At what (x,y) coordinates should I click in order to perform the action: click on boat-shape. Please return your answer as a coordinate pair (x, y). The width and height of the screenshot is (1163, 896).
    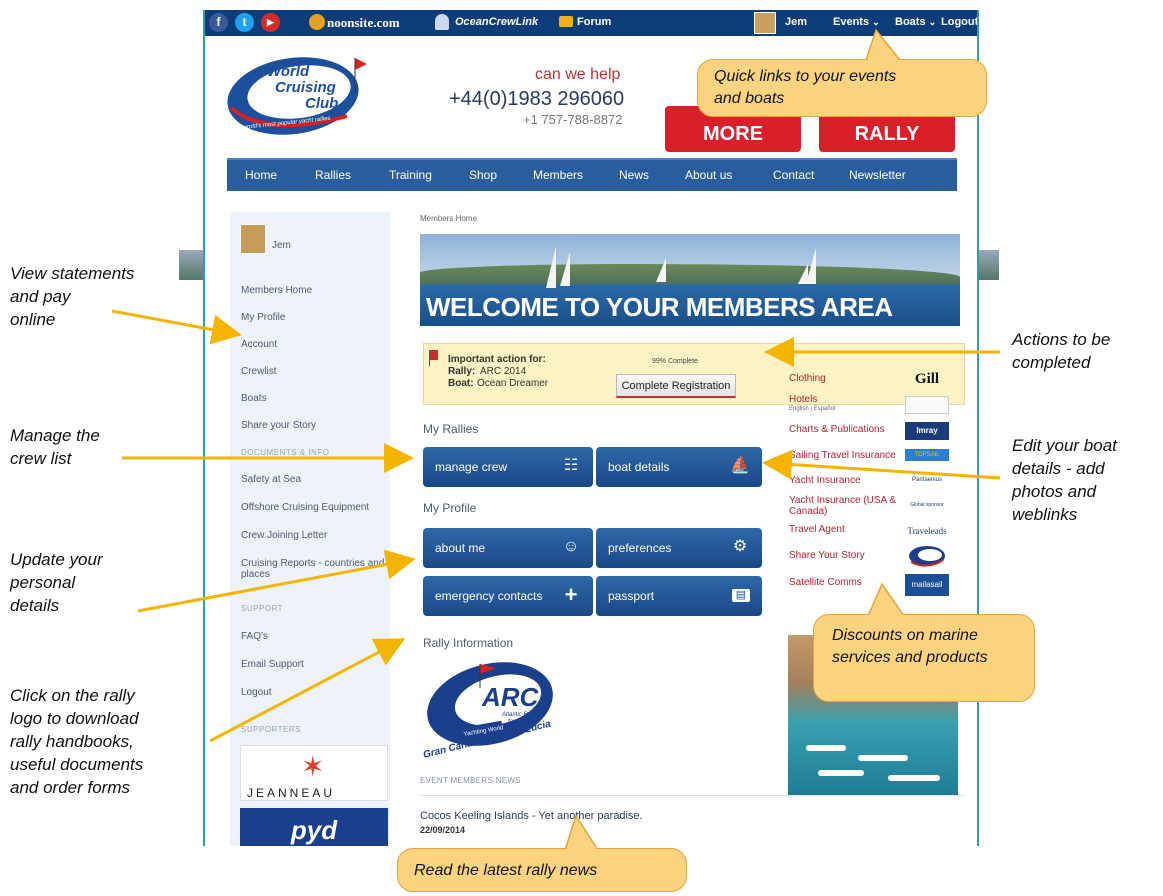
    Looking at the image, I should click on (883, 758).